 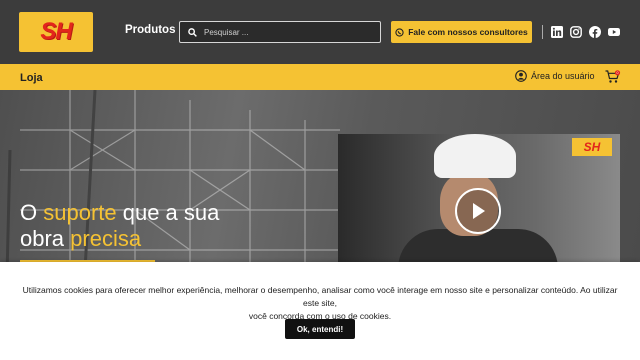 I want to click on loja-link: Loja, so click(x=31, y=78).